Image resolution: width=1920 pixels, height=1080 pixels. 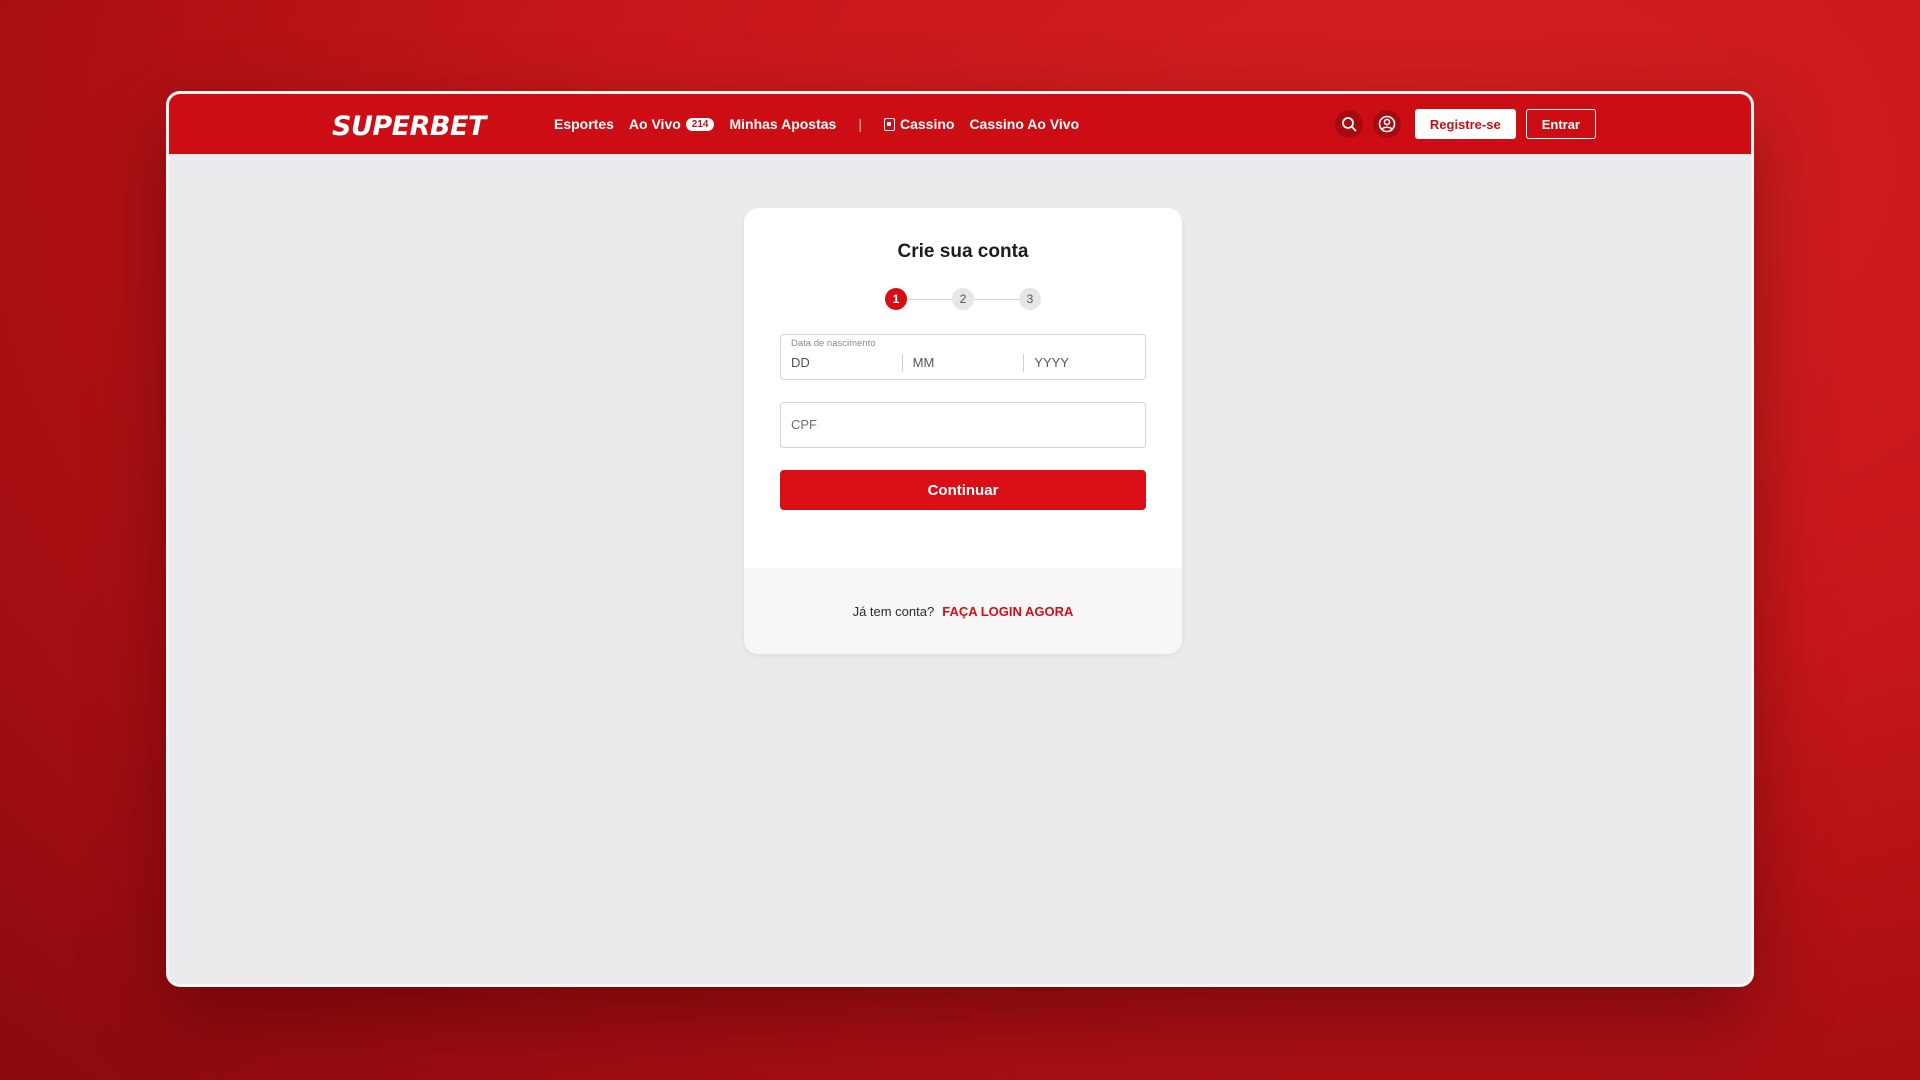 What do you see at coordinates (963, 490) in the screenshot?
I see `continue-button: Continuar` at bounding box center [963, 490].